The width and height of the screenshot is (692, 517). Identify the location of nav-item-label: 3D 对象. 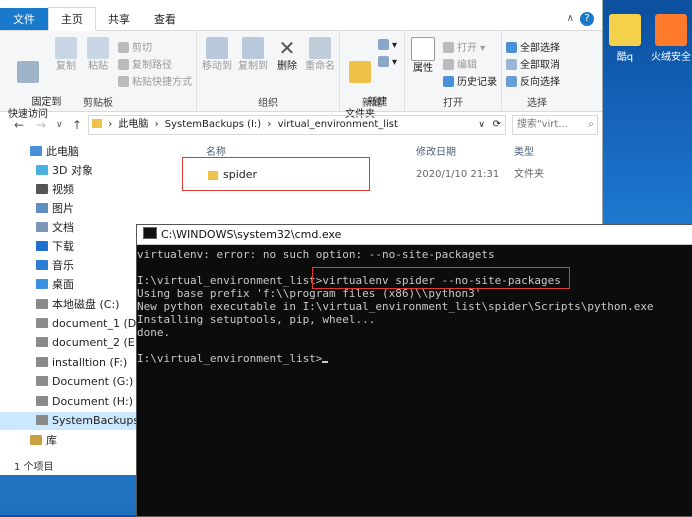
(72, 170).